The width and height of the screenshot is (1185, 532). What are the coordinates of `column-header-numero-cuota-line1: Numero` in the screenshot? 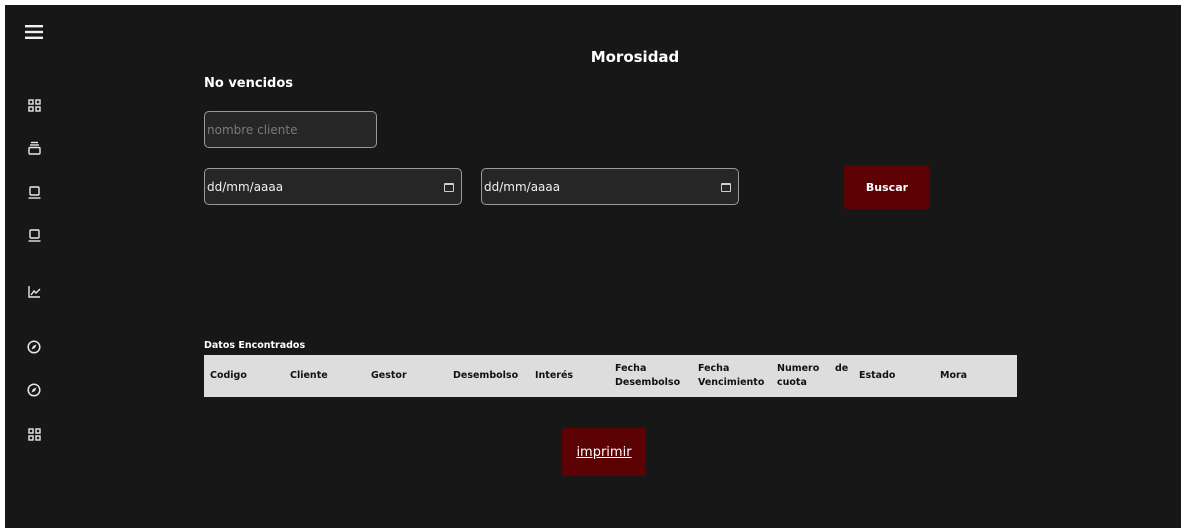 It's located at (798, 368).